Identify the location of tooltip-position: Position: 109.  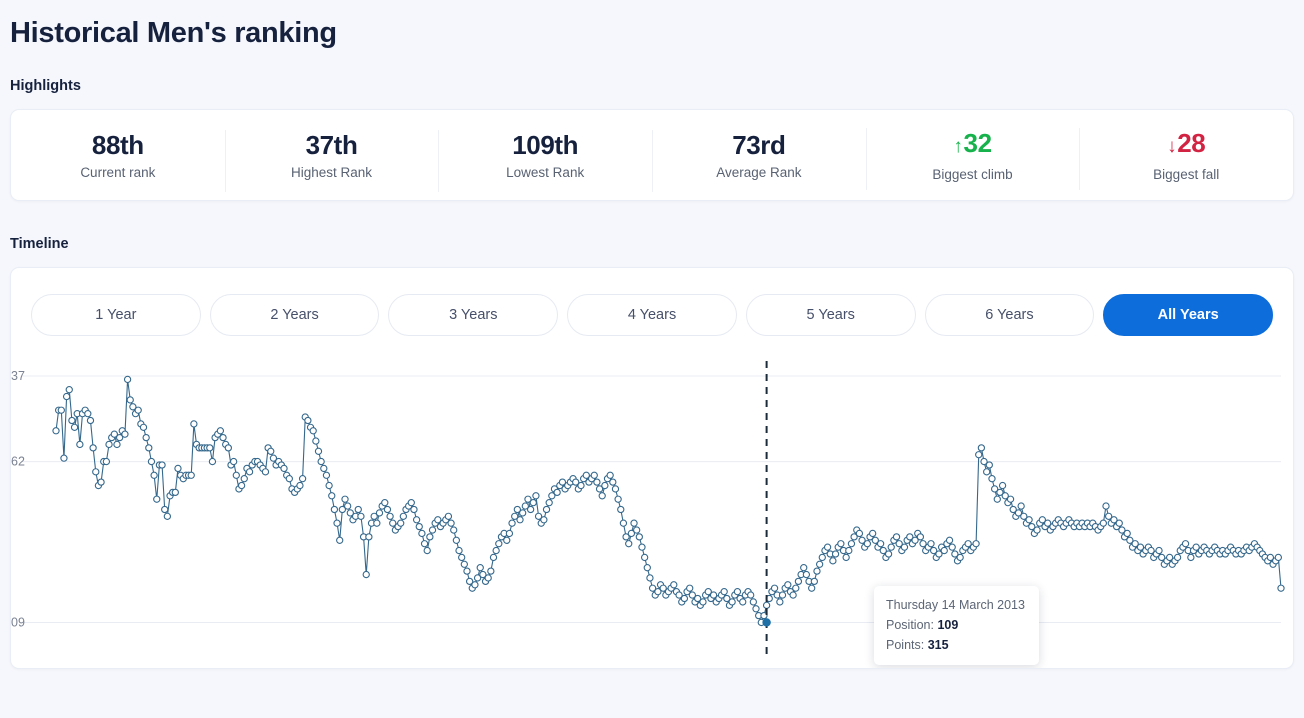
(956, 625).